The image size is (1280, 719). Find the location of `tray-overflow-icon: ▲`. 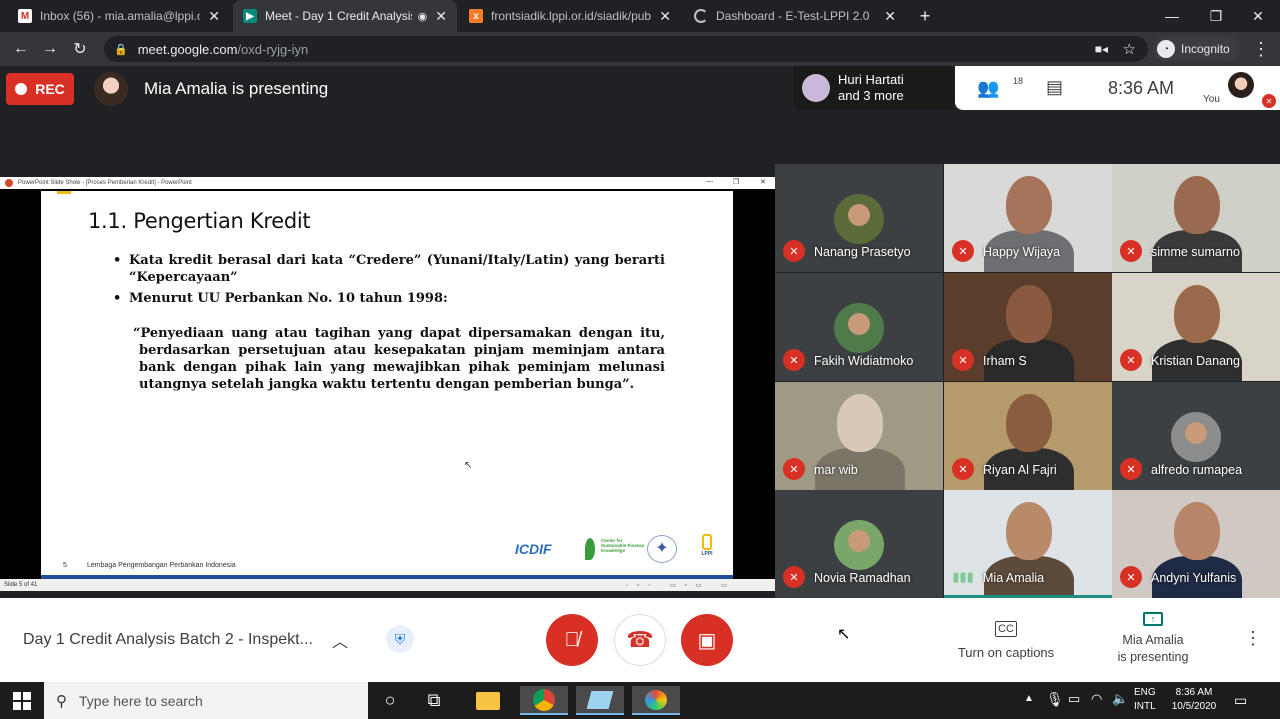

tray-overflow-icon: ▲ is located at coordinates (1029, 698).